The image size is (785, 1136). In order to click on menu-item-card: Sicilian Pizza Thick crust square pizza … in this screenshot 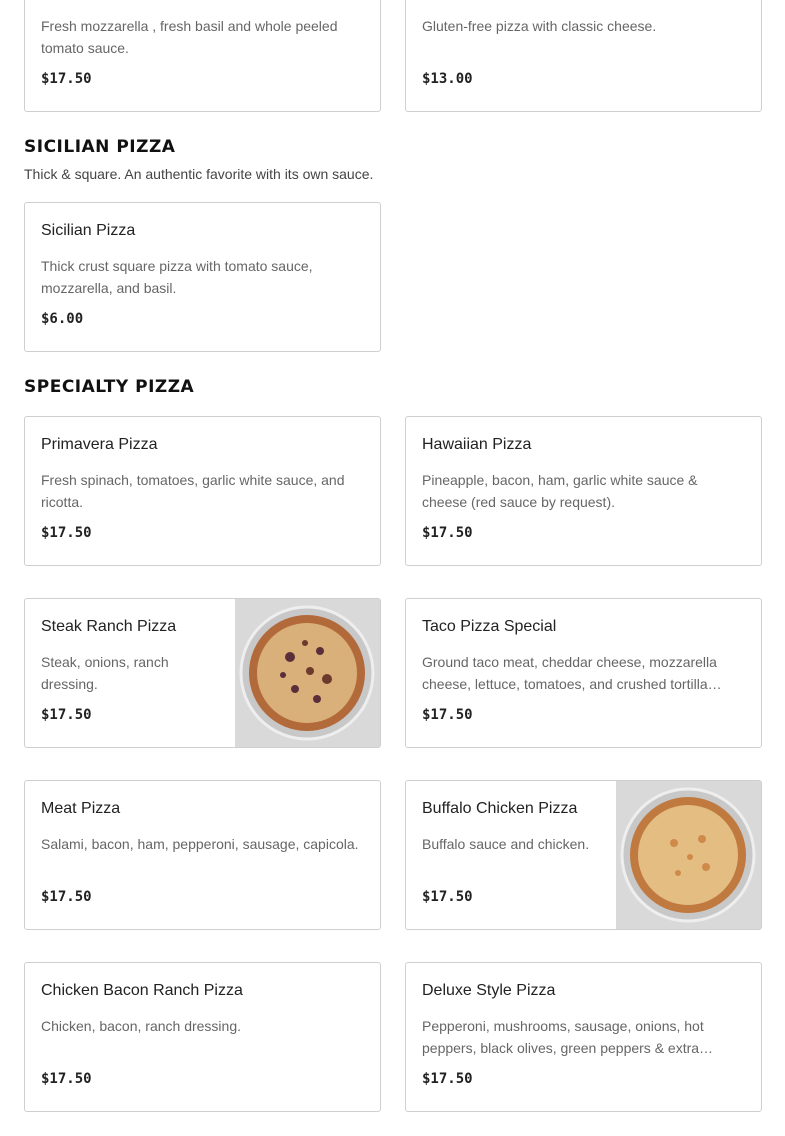, I will do `click(202, 277)`.